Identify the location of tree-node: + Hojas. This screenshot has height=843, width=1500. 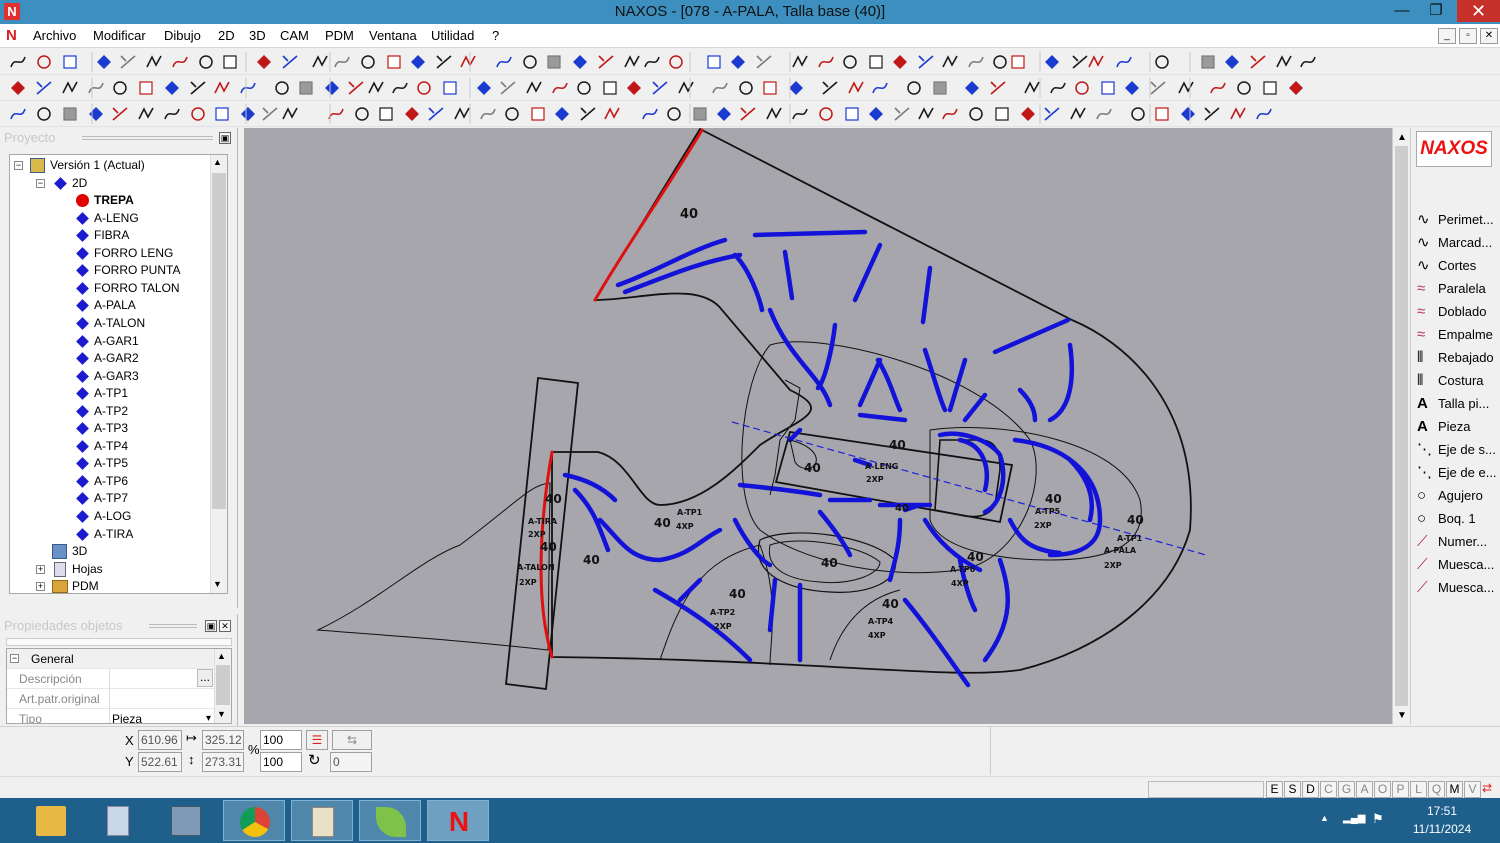
(119, 569).